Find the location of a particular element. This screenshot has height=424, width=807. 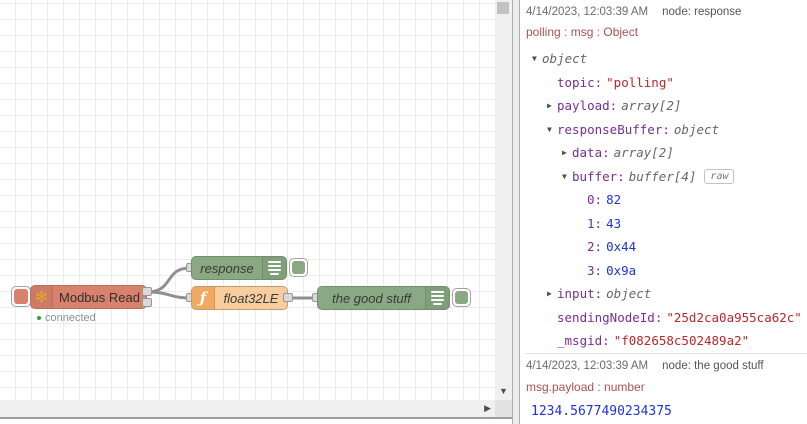

status-text: connected is located at coordinates (70, 318).